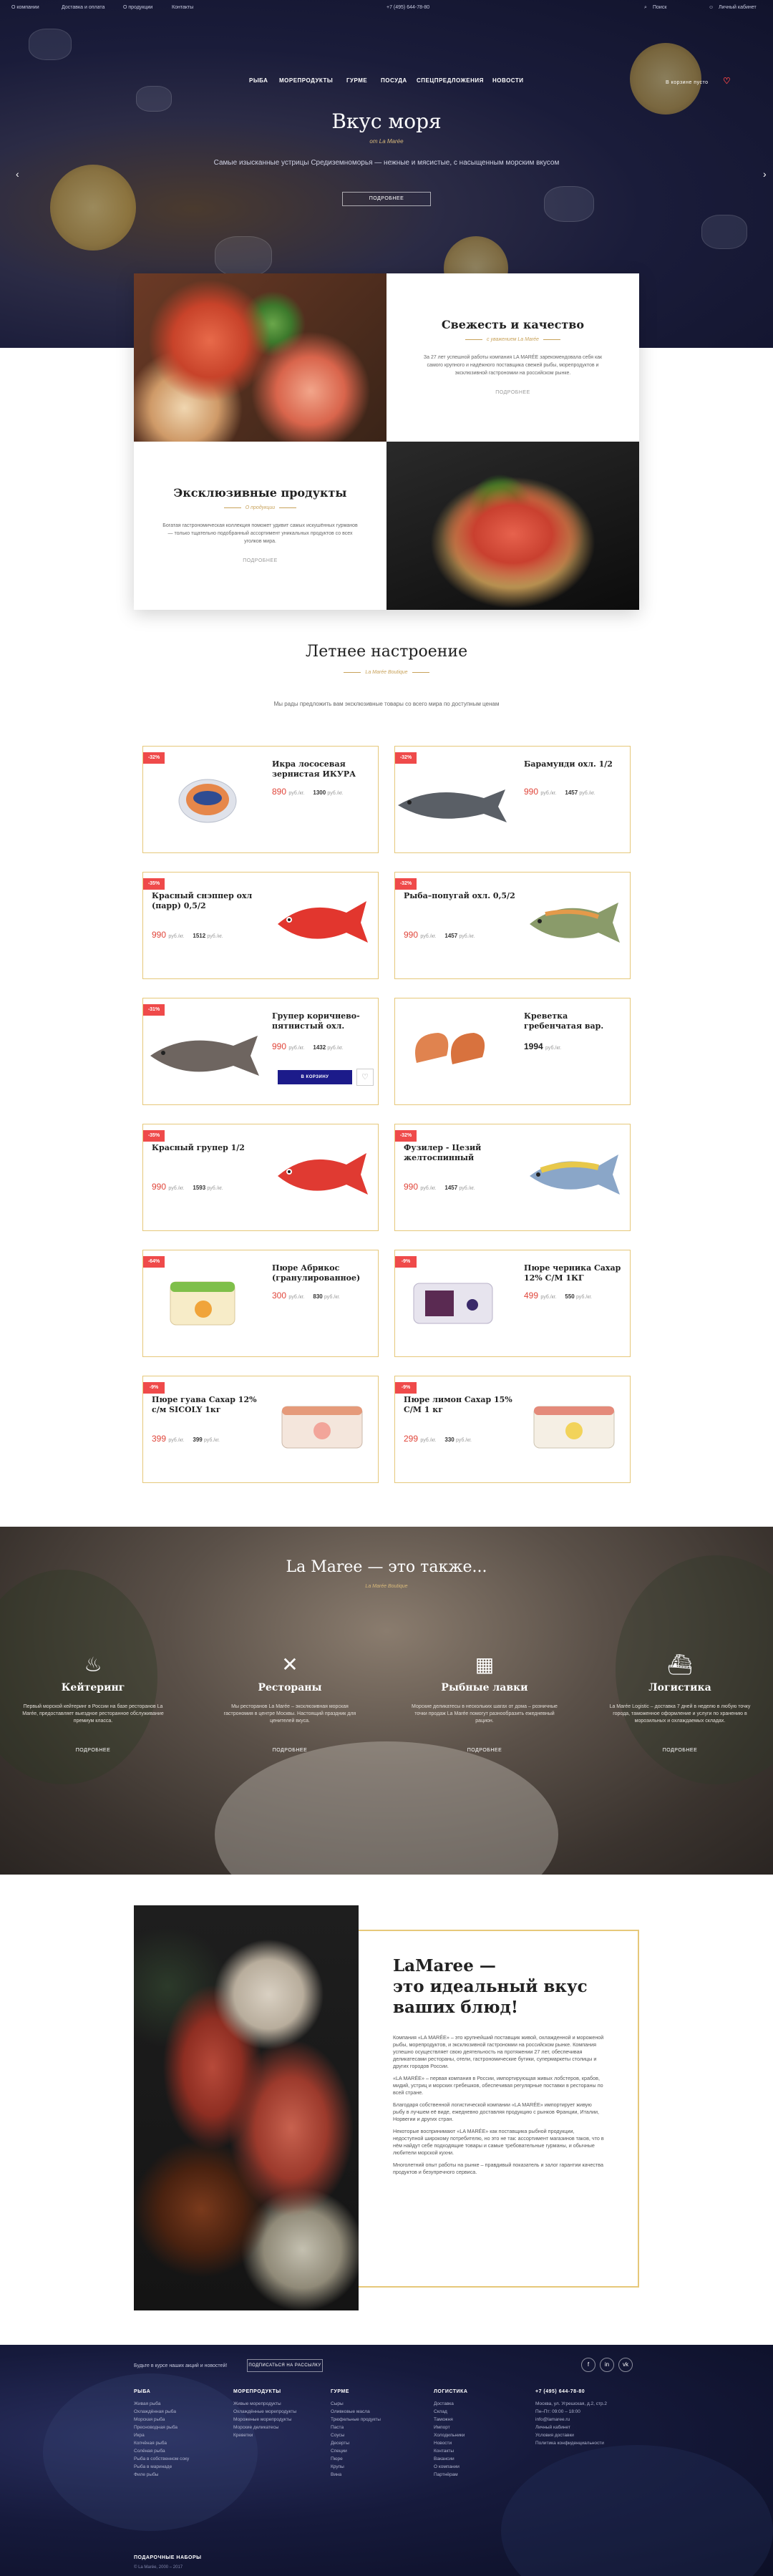 This screenshot has width=773, height=2576. I want to click on footer-link: Морская рыба, so click(180, 2420).